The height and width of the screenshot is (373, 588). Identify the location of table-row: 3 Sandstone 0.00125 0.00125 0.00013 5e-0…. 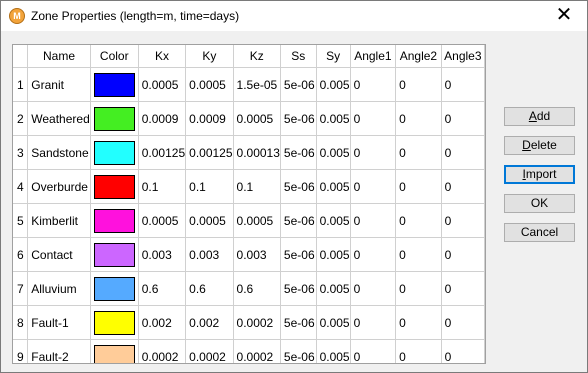
(249, 152).